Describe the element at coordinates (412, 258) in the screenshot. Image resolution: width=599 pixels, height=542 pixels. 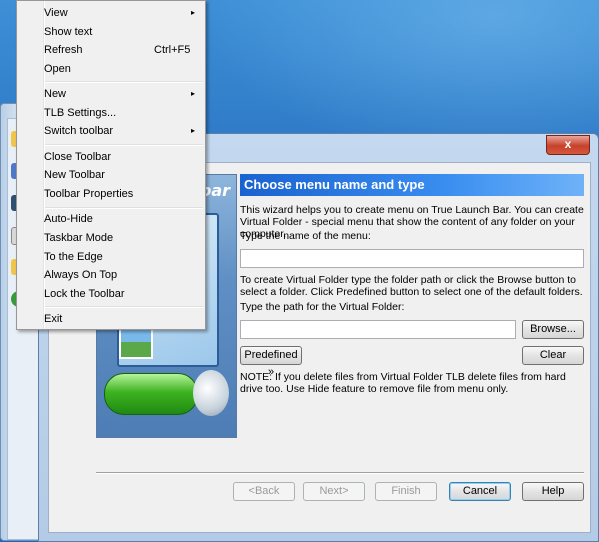
I see `menu-name-input` at that location.